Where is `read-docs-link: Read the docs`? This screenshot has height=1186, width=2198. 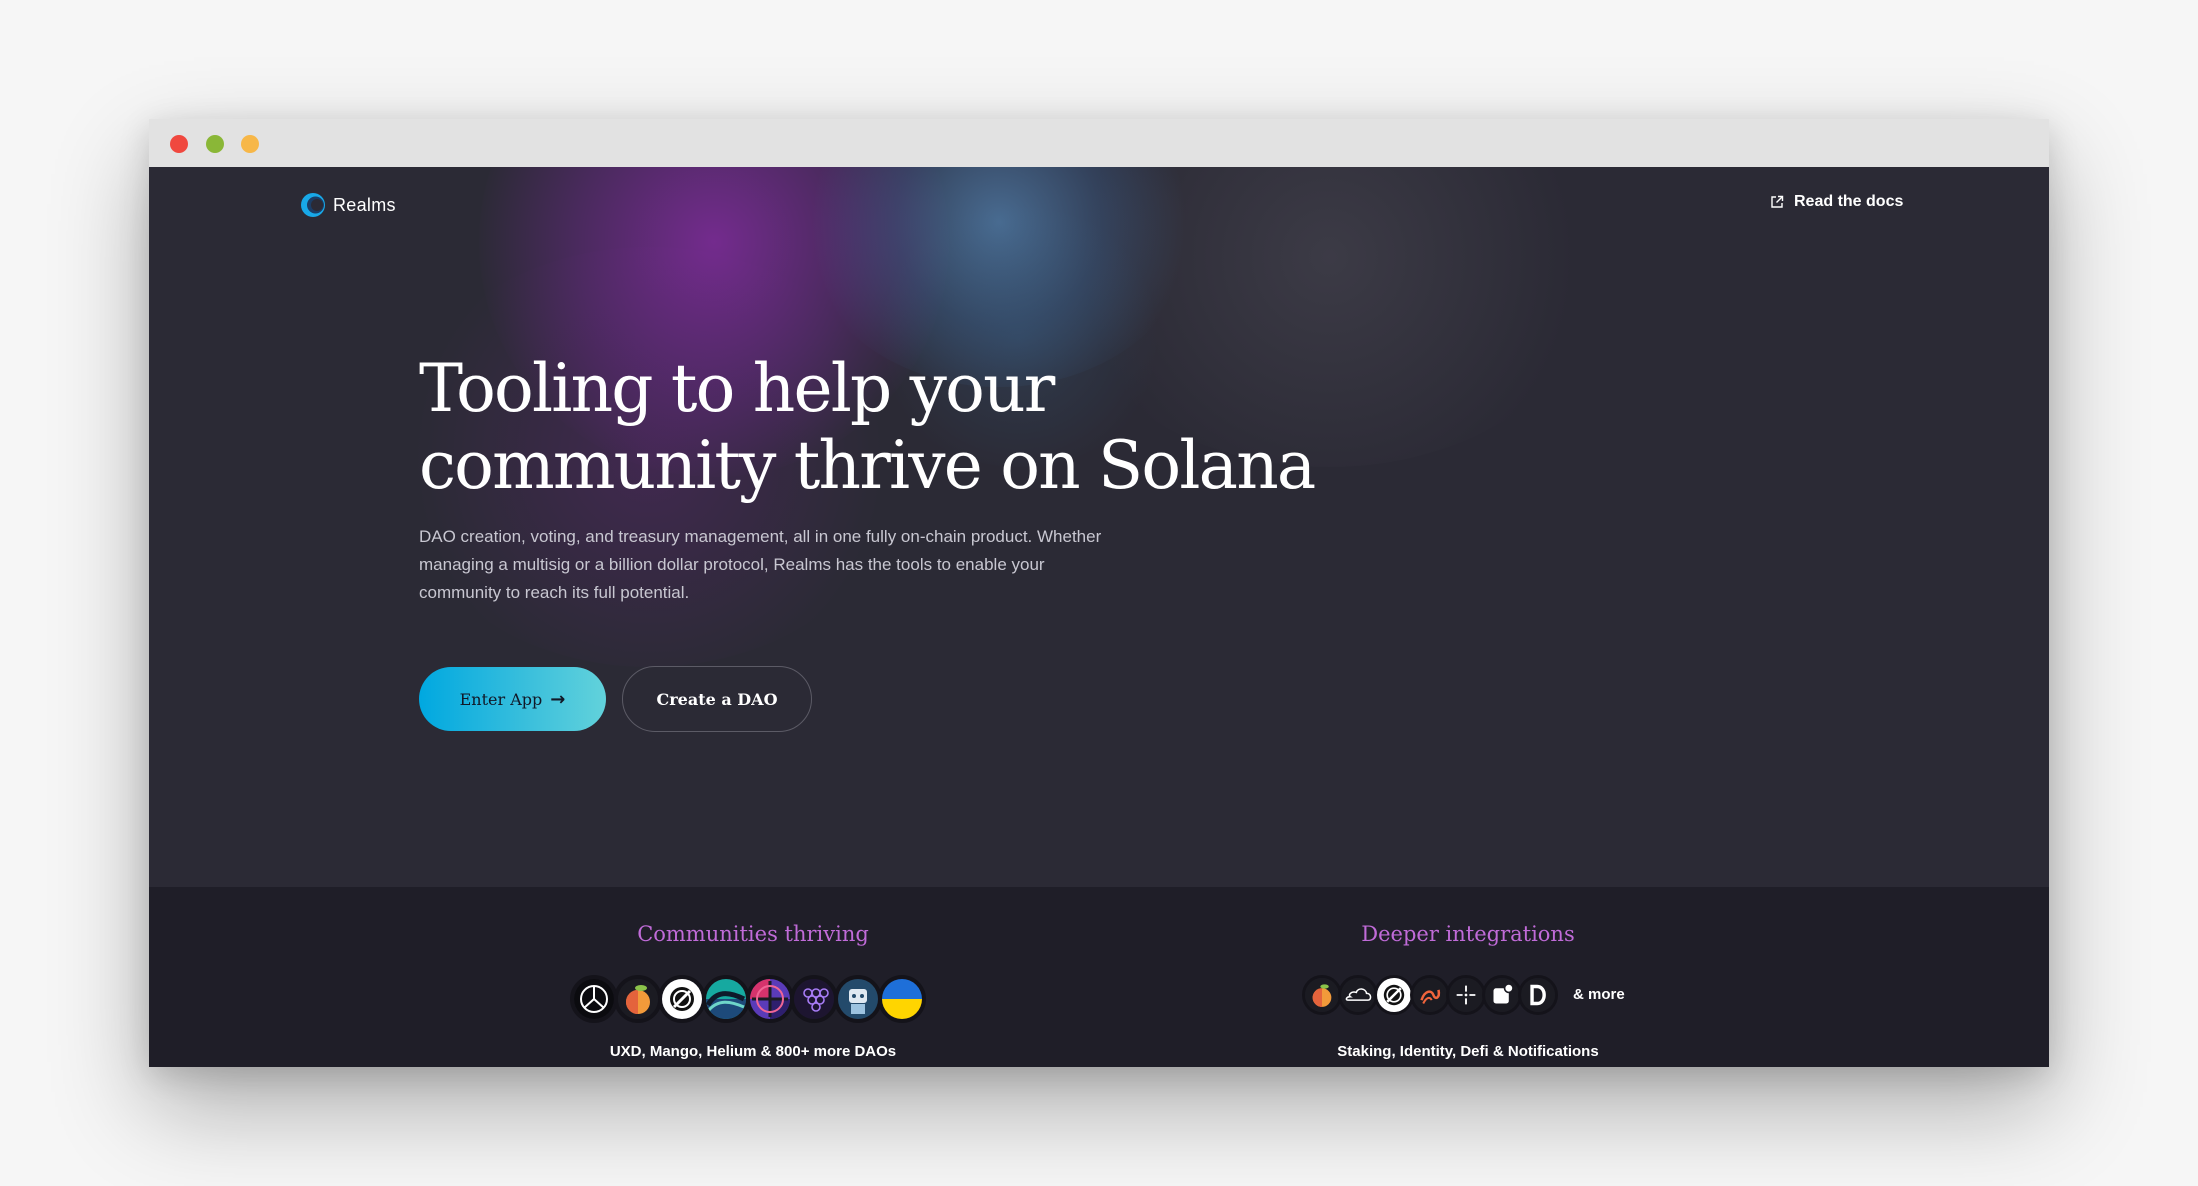 read-docs-link: Read the docs is located at coordinates (1836, 202).